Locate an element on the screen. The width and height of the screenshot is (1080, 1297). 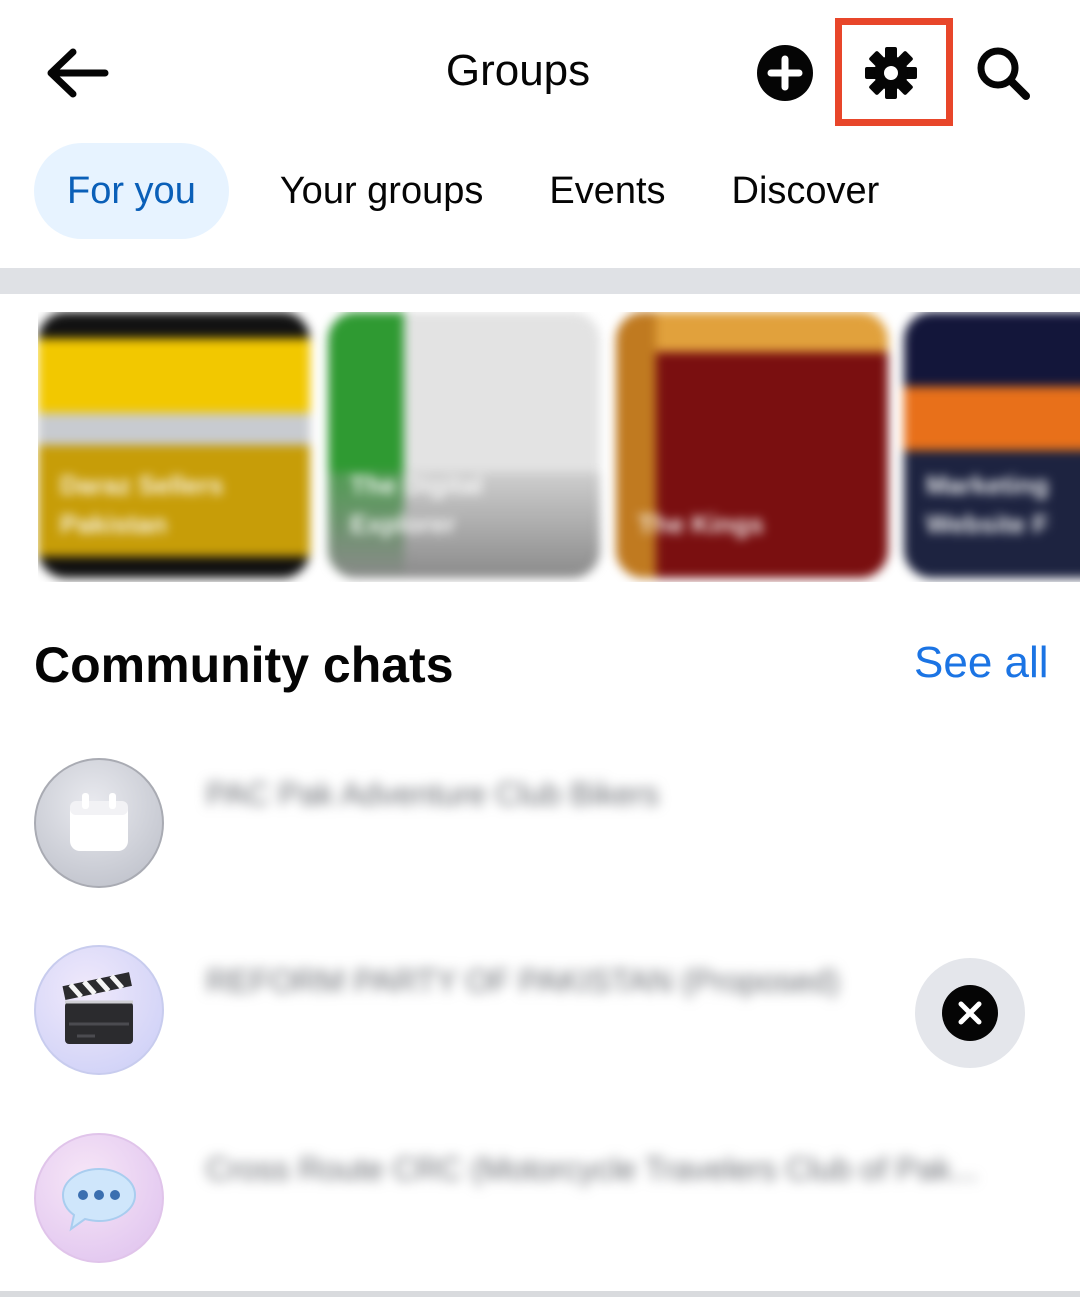
close-icon is located at coordinates (970, 1013).